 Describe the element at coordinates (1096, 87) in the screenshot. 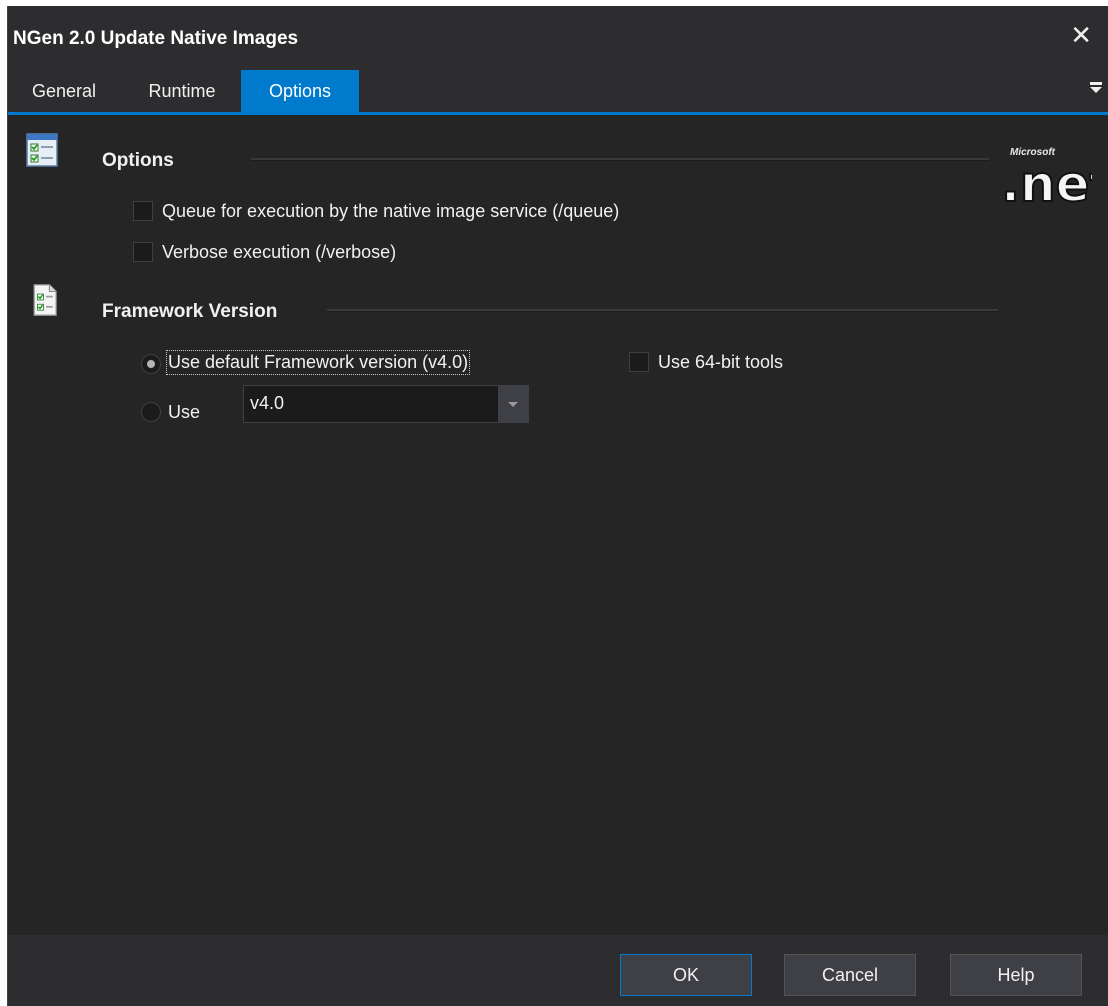

I see `tab-overflow-icon` at that location.